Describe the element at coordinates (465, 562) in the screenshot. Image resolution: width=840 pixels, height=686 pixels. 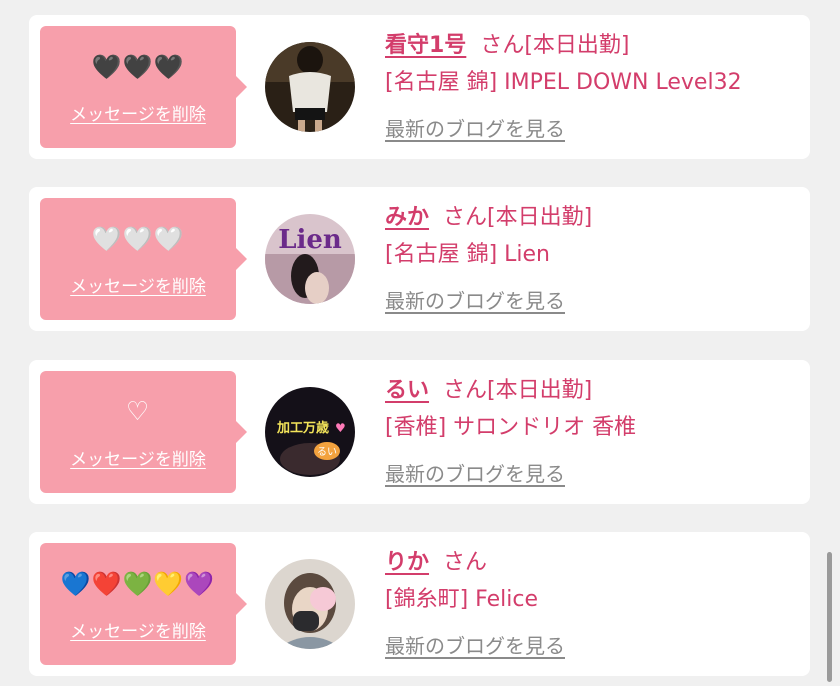
I see `name-suffix: さん` at that location.